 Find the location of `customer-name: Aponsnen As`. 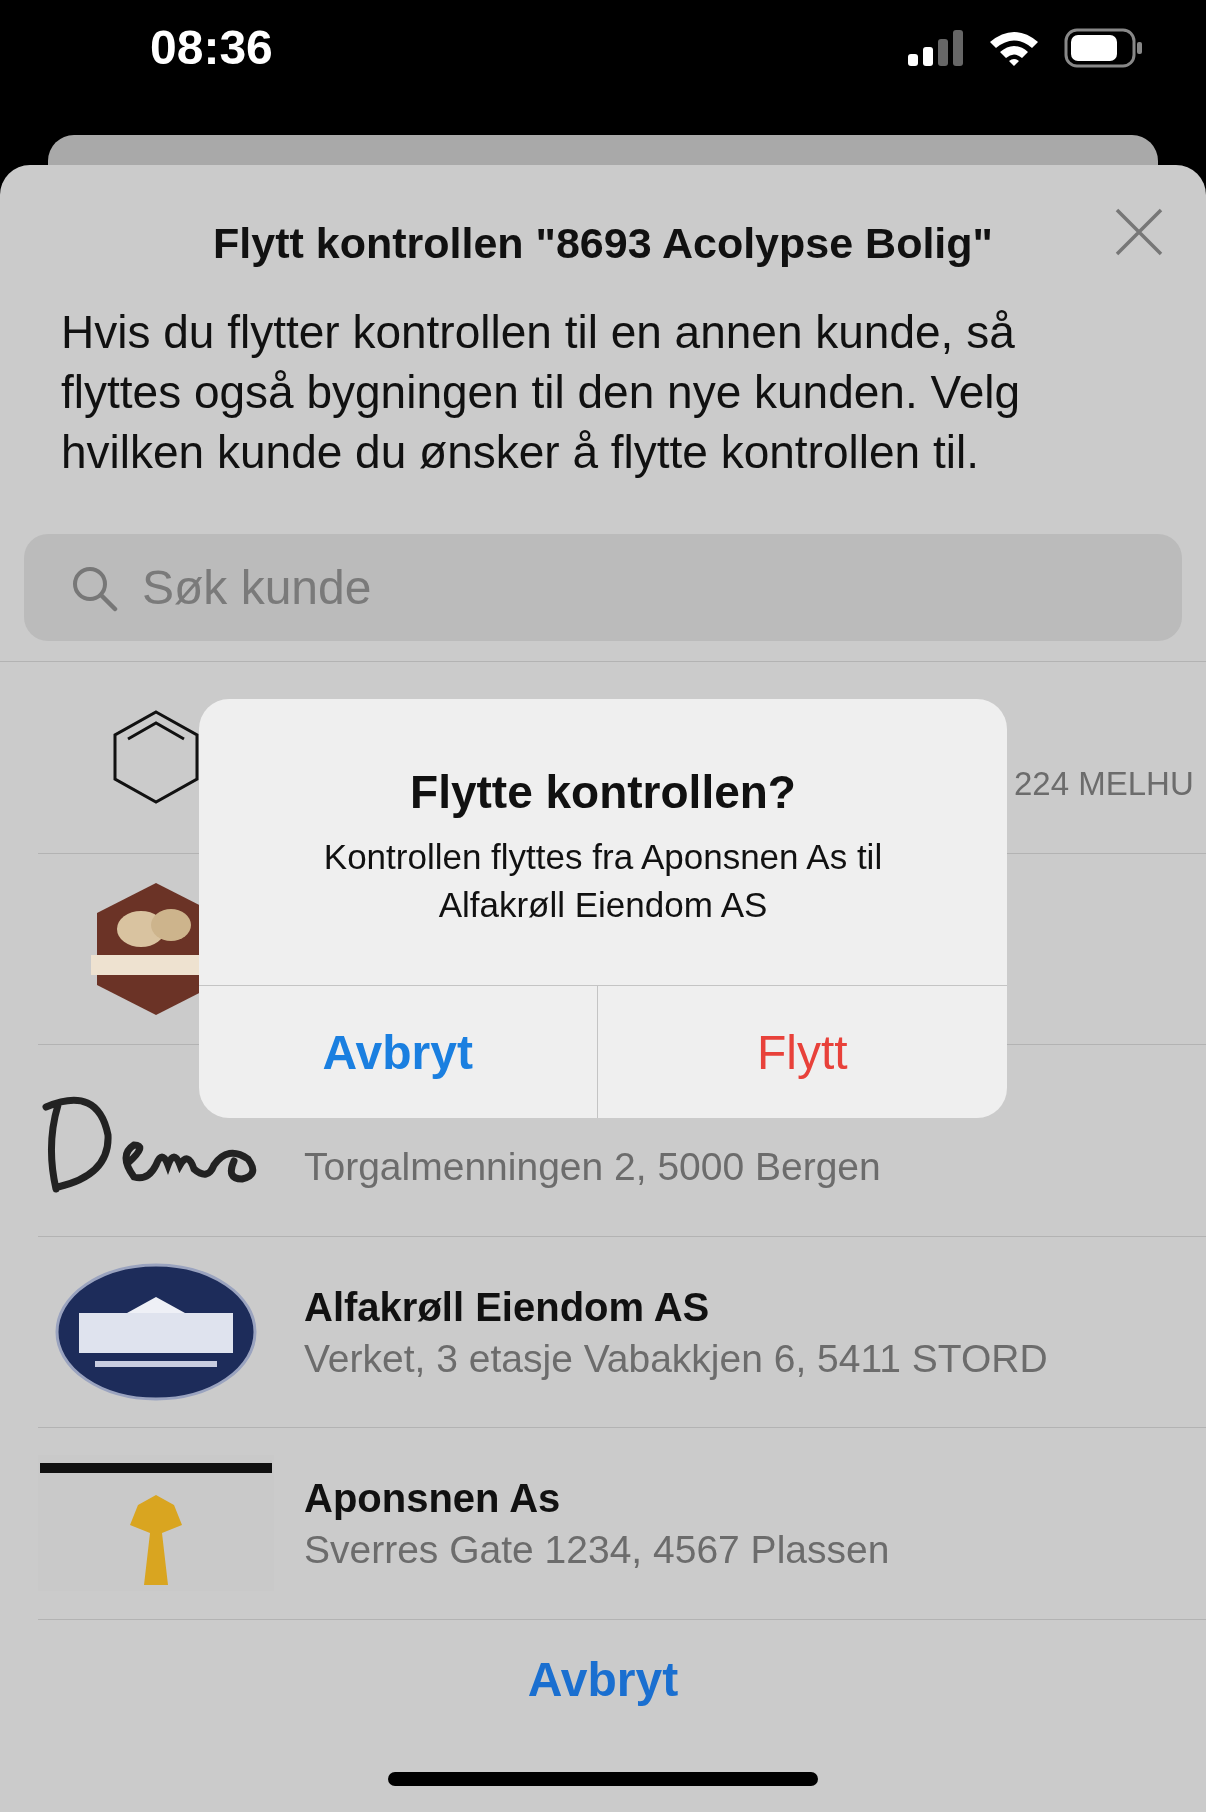

customer-name: Aponsnen As is located at coordinates (433, 1499).